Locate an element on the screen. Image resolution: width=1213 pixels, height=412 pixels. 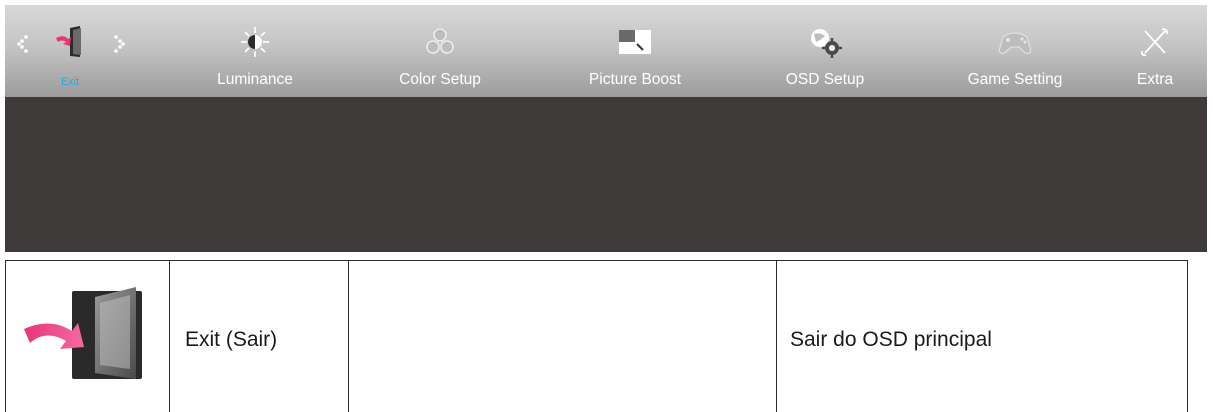
item-description: Sair do OSD principal is located at coordinates (891, 339).